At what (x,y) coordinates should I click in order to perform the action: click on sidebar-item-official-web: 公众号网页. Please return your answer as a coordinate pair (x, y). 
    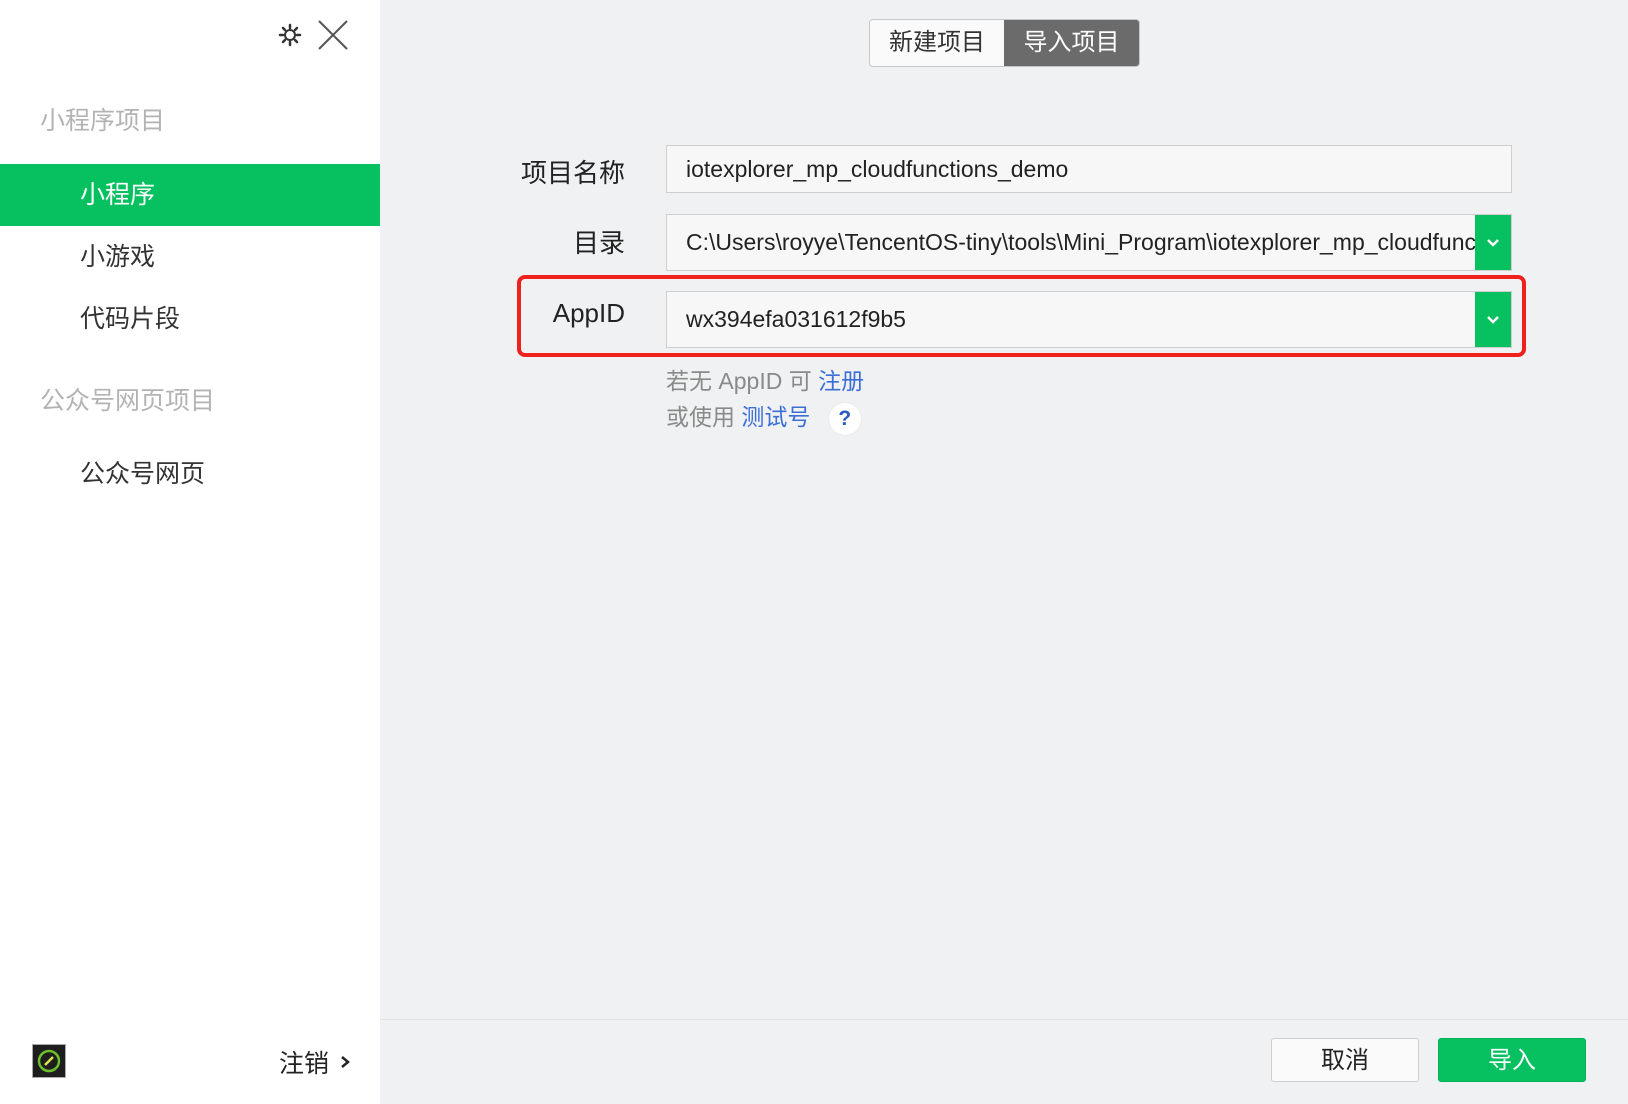
    Looking at the image, I should click on (190, 474).